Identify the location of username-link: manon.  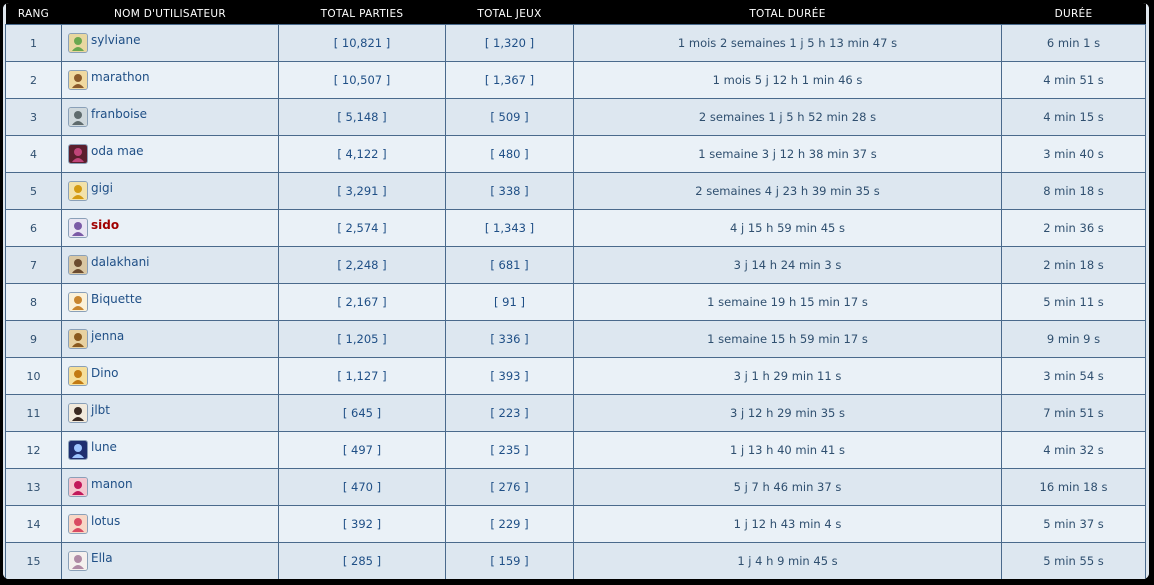
(112, 484).